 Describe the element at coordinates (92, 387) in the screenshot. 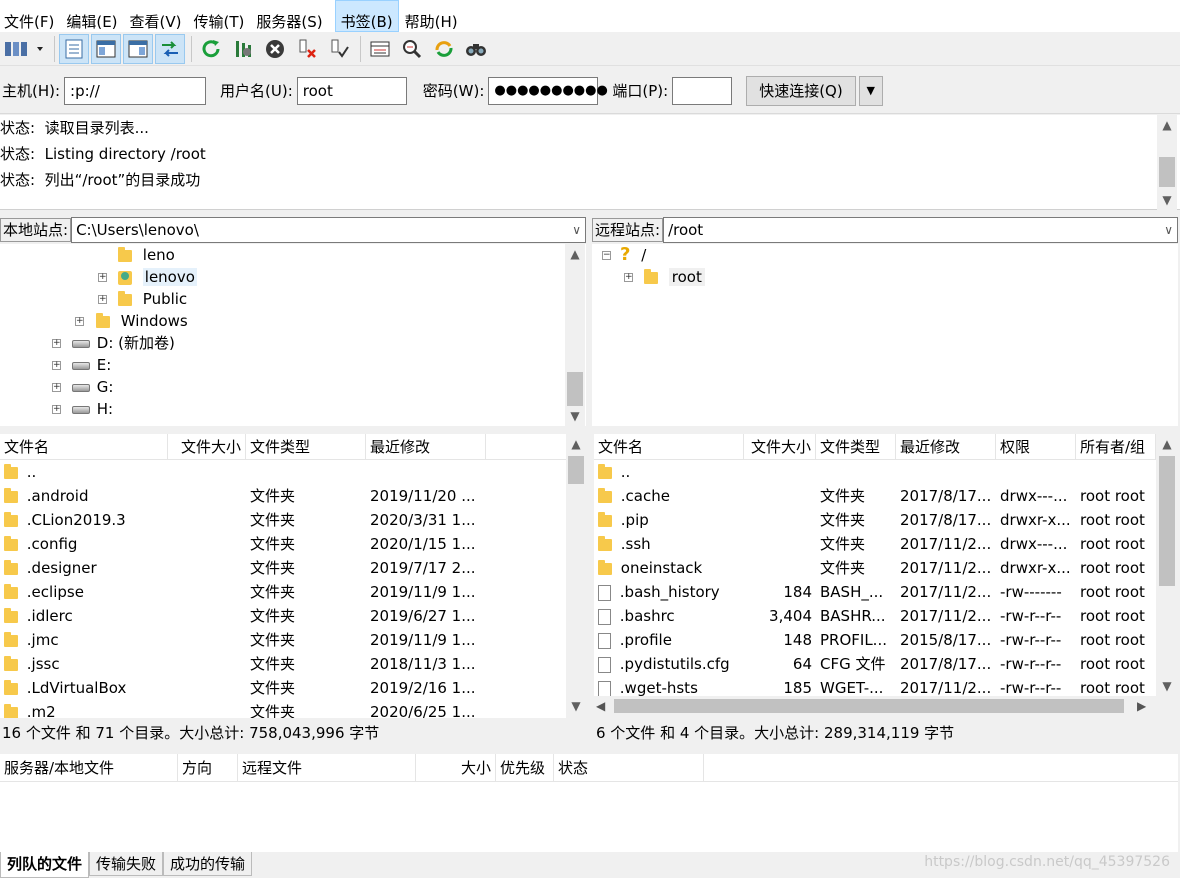

I see `tree-item: G:` at that location.